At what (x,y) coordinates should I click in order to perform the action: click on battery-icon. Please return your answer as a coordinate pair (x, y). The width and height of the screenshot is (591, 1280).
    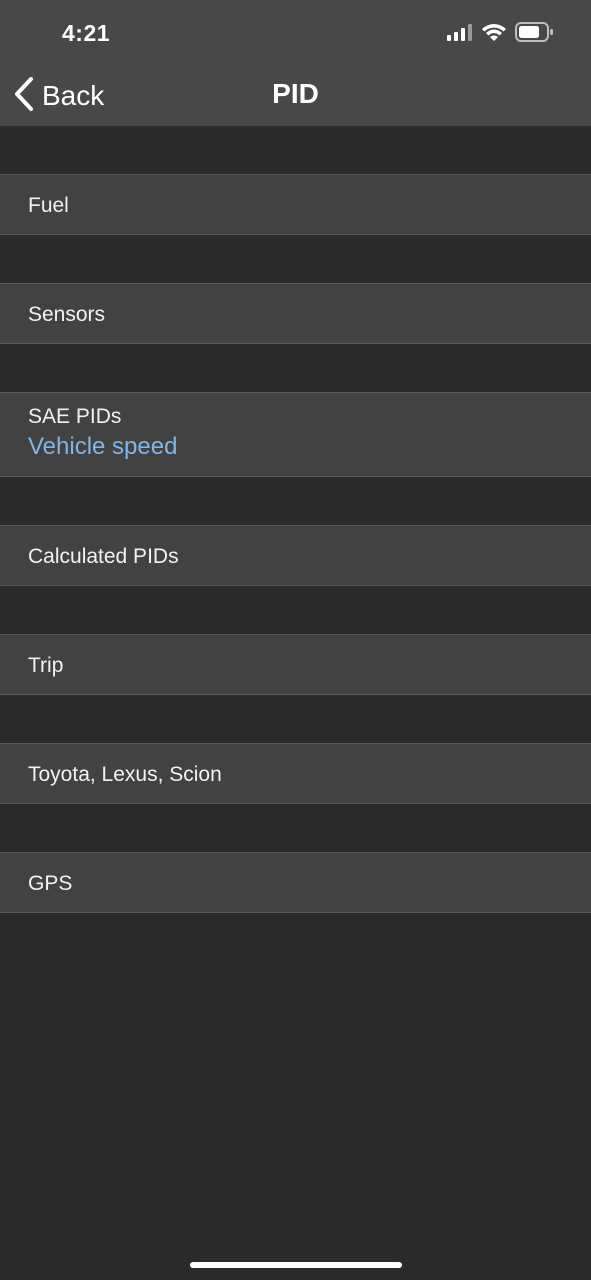
    Looking at the image, I should click on (534, 34).